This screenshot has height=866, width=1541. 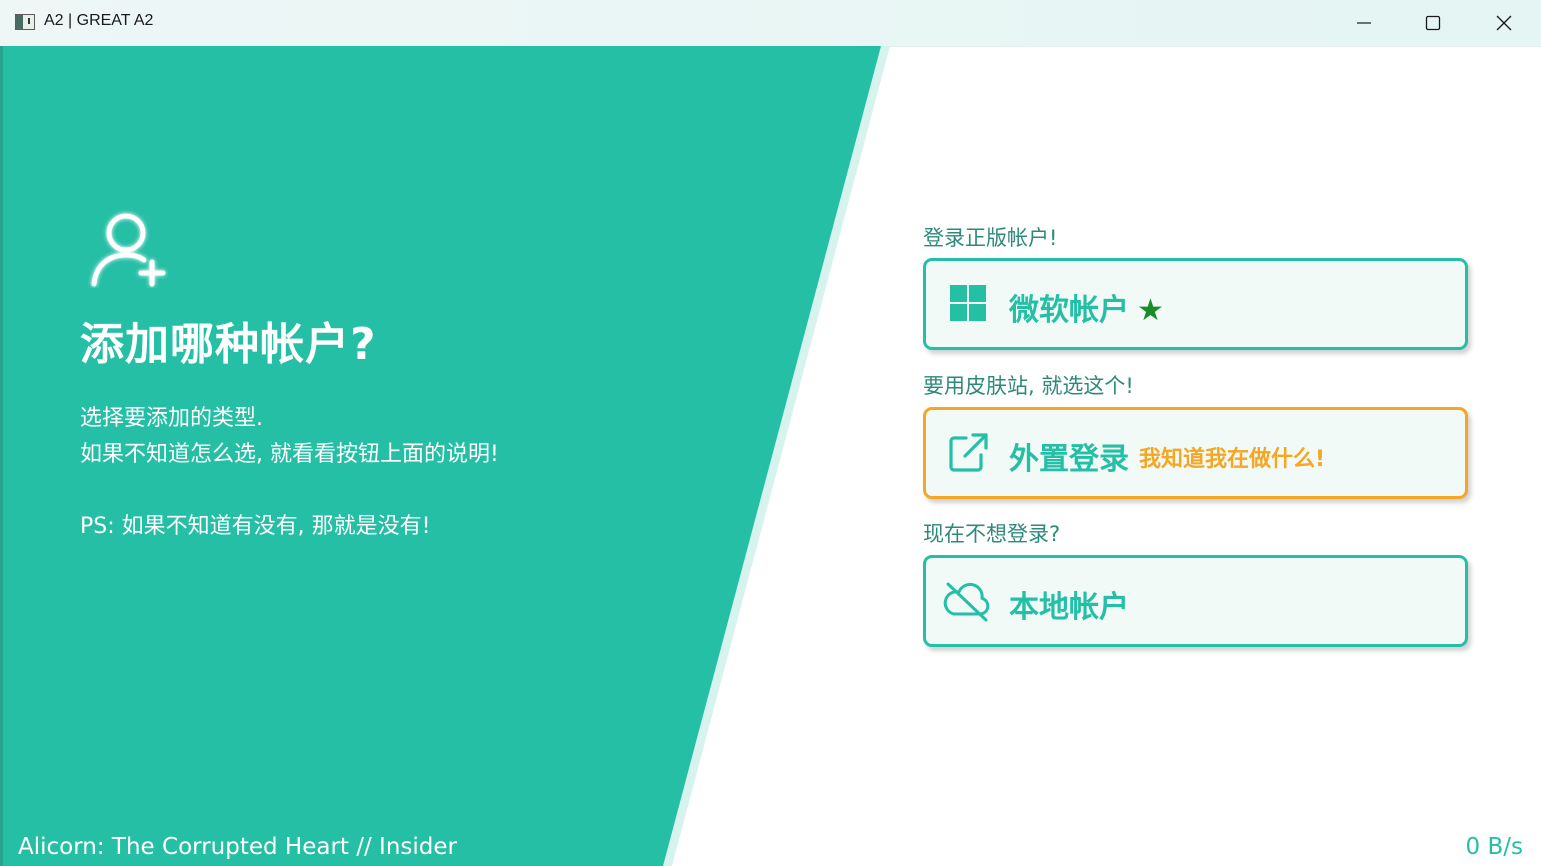 I want to click on maximize-icon, so click(x=1433, y=23).